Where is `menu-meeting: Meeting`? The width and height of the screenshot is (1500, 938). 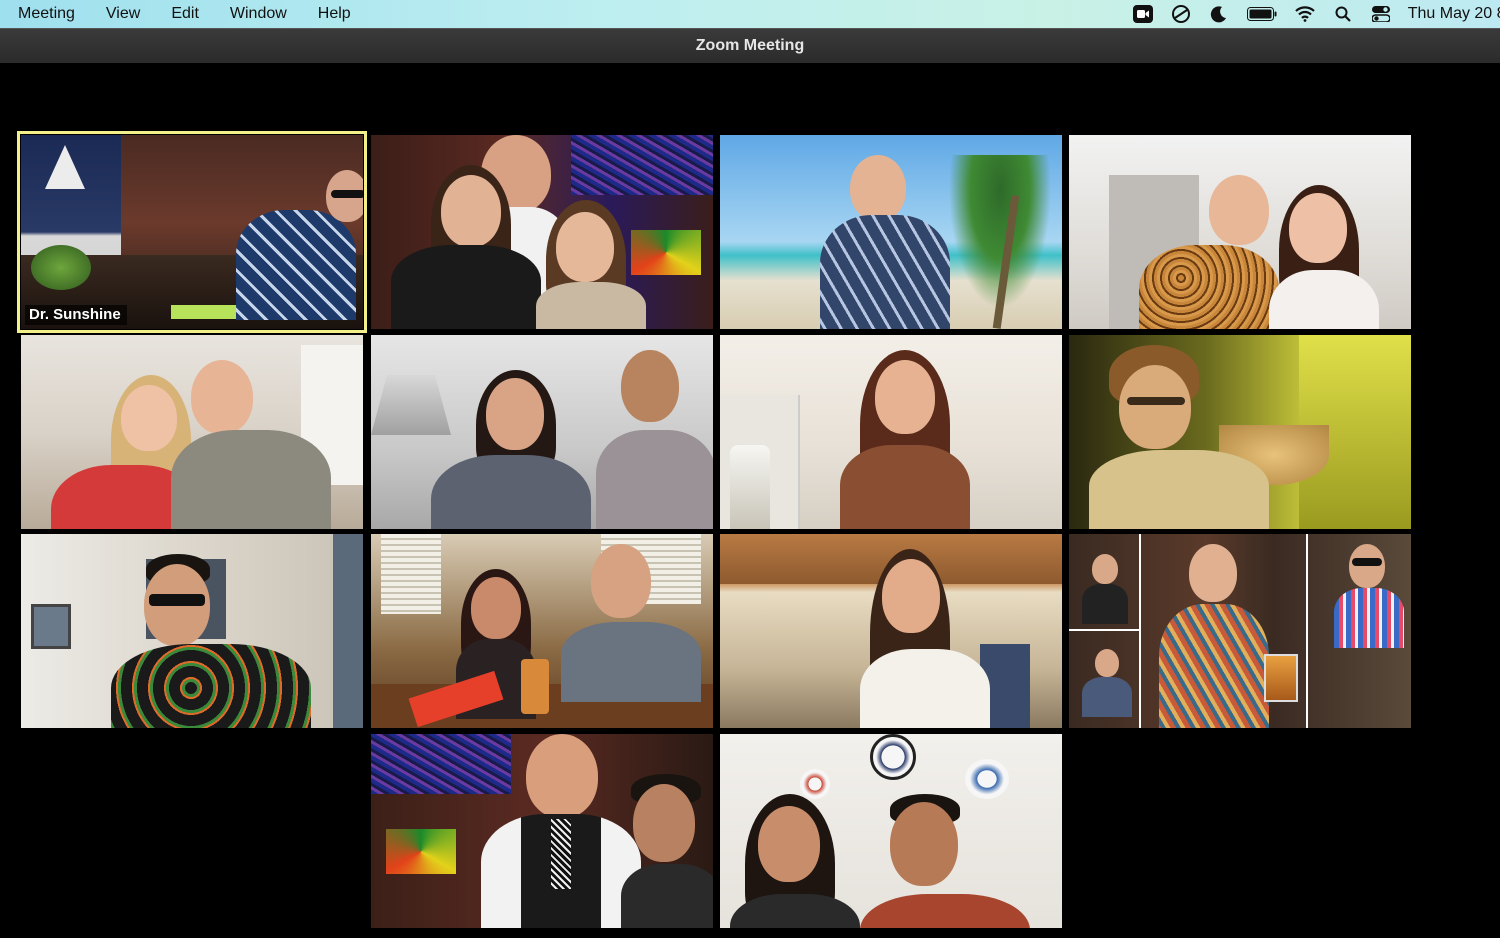
menu-meeting: Meeting is located at coordinates (54, 14).